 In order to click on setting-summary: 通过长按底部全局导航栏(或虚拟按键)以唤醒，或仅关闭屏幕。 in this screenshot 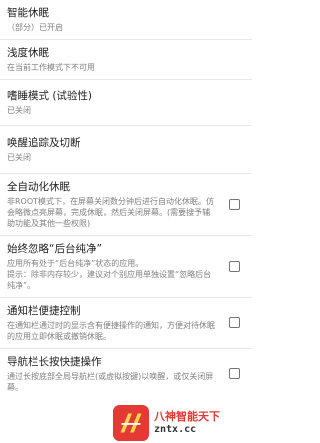, I will do `click(110, 382)`.